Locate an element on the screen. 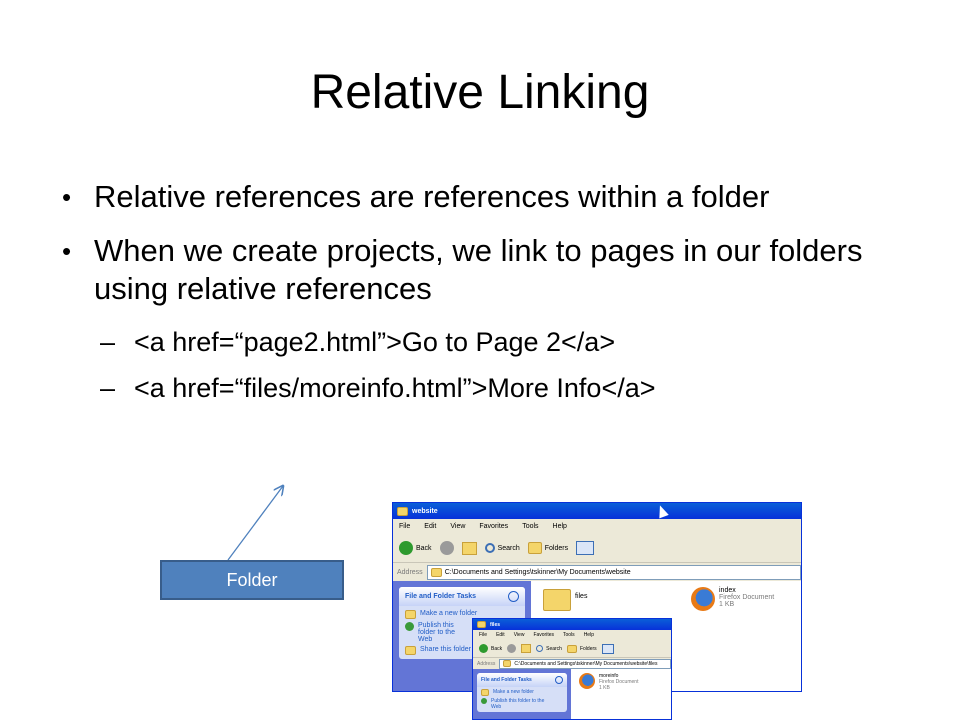 The image size is (960, 720). file-item-moreinfo: moreinfo Firefox Document 1 KB is located at coordinates (608, 682).